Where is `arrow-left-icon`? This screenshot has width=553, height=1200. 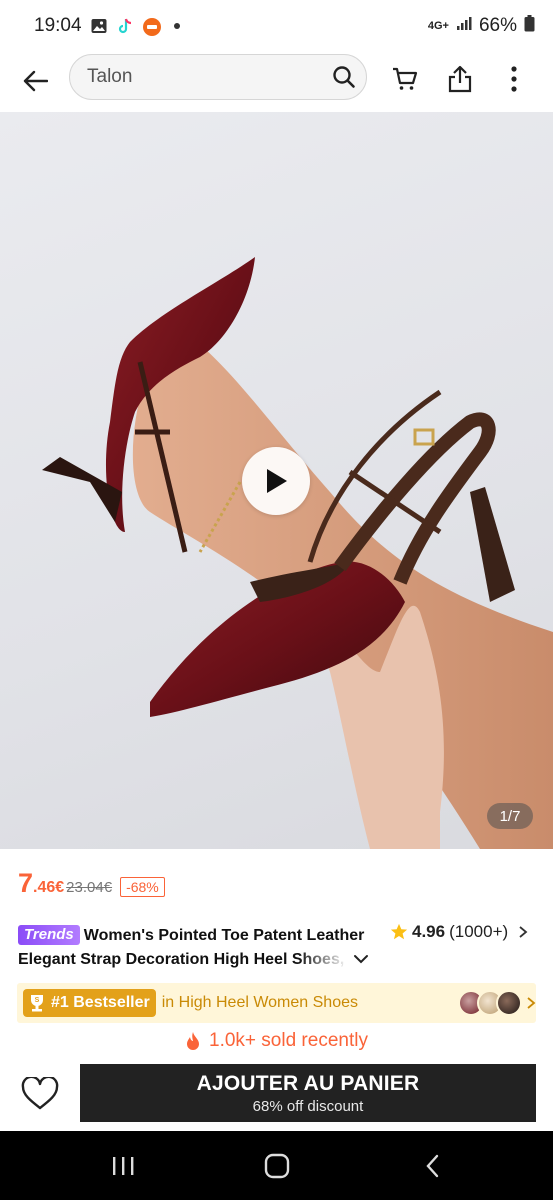 arrow-left-icon is located at coordinates (35, 81).